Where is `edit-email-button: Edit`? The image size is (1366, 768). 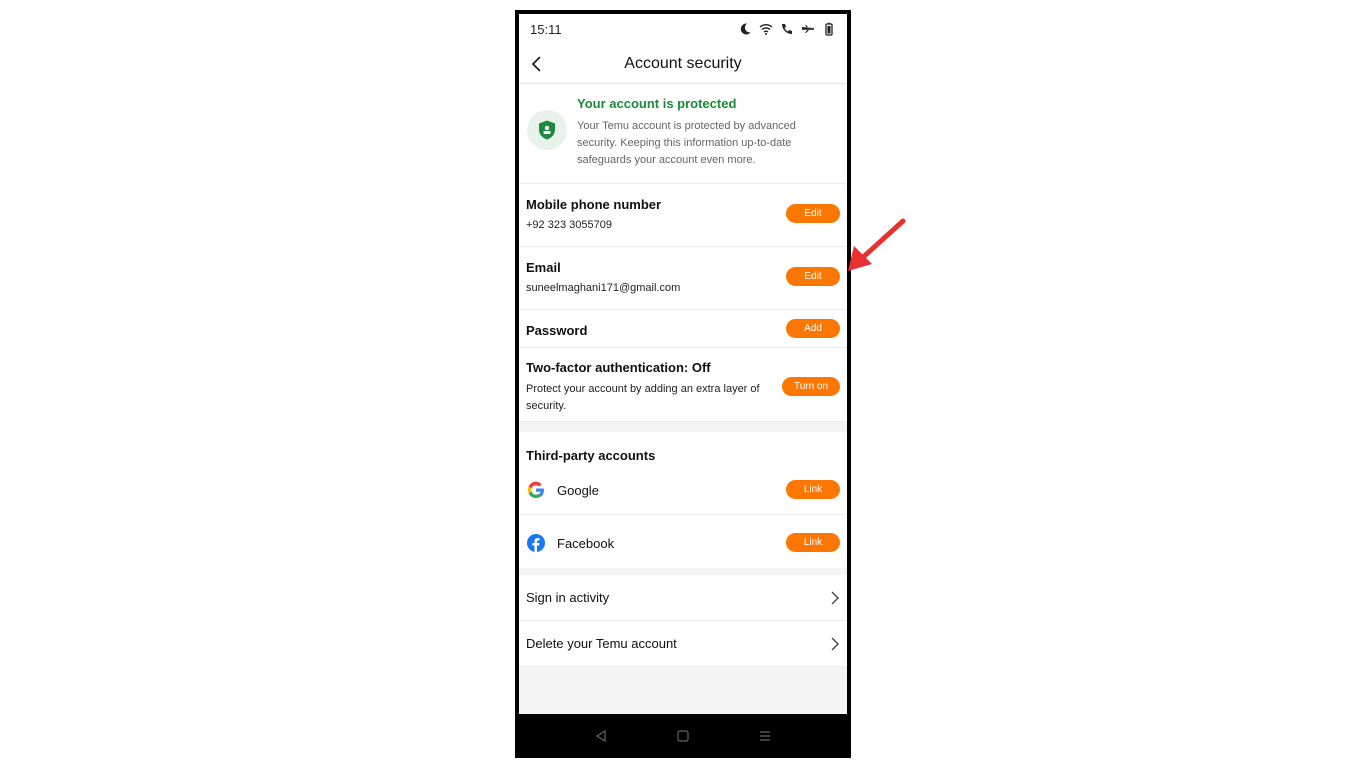
edit-email-button: Edit is located at coordinates (813, 276).